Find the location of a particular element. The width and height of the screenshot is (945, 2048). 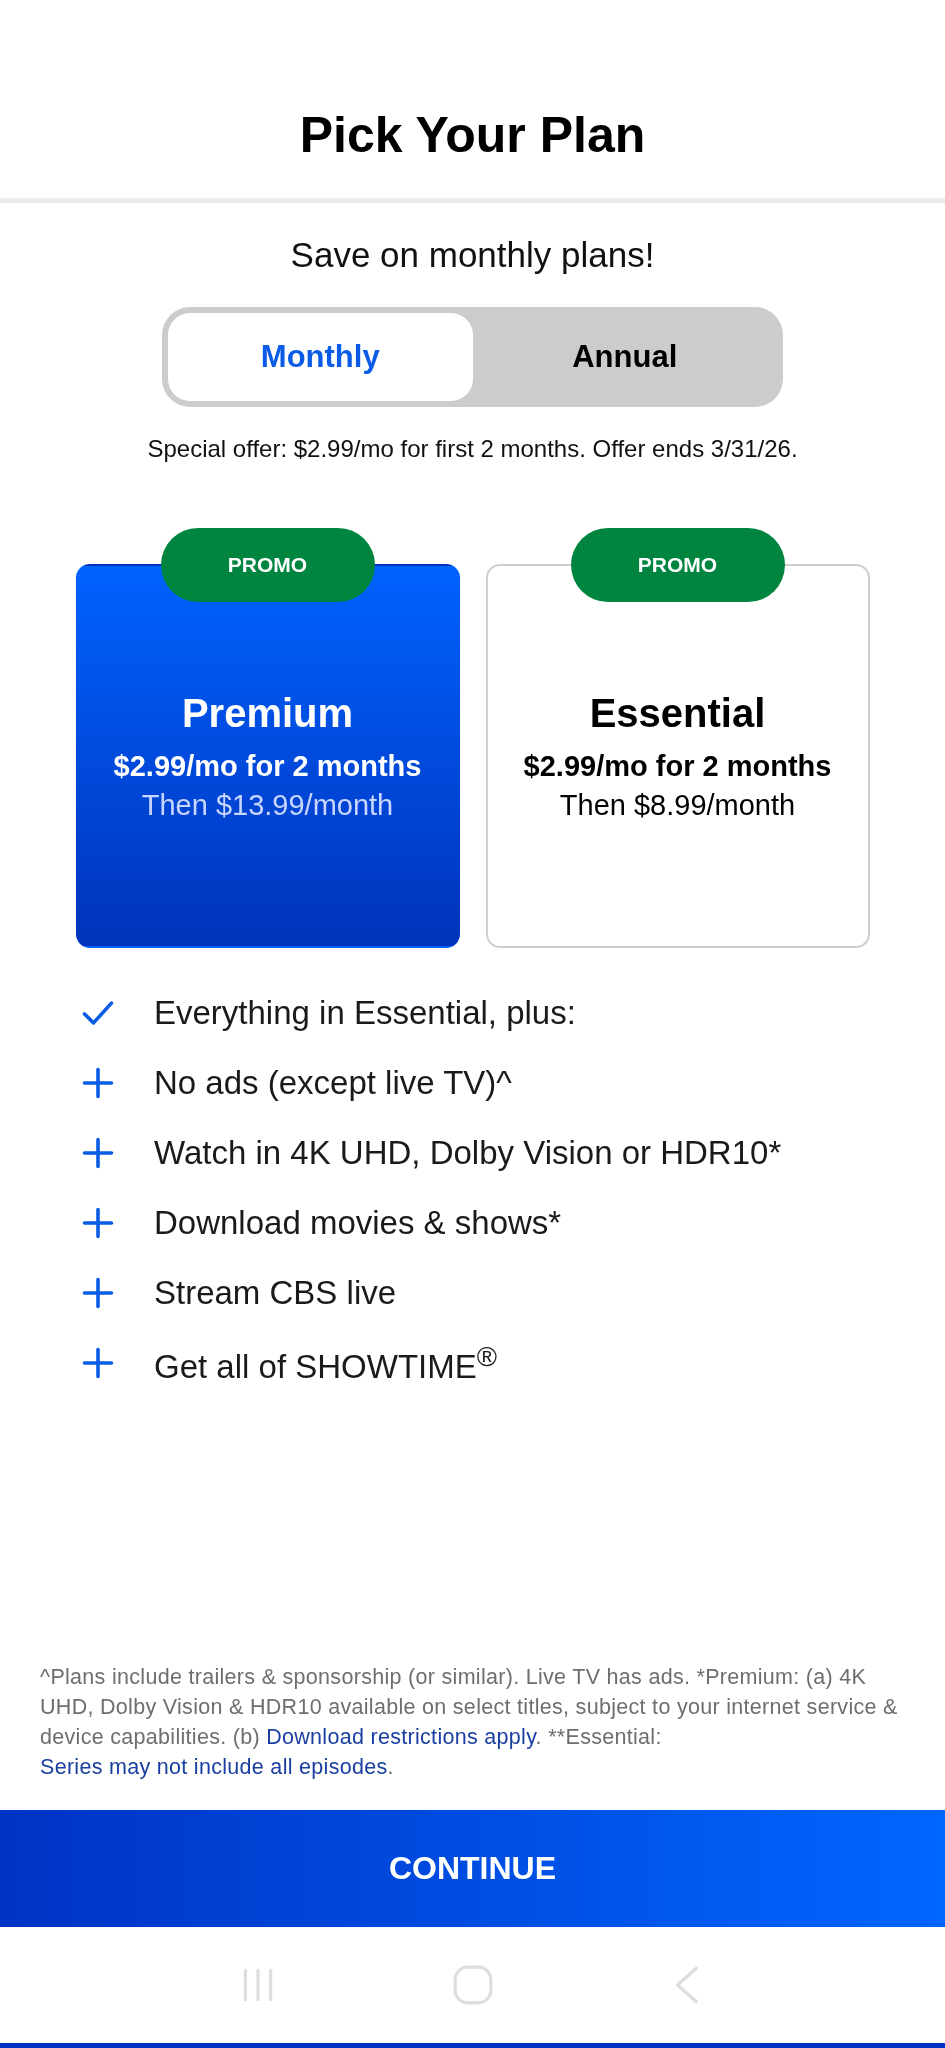

subtitle: Save on monthly plans! is located at coordinates (472, 255).